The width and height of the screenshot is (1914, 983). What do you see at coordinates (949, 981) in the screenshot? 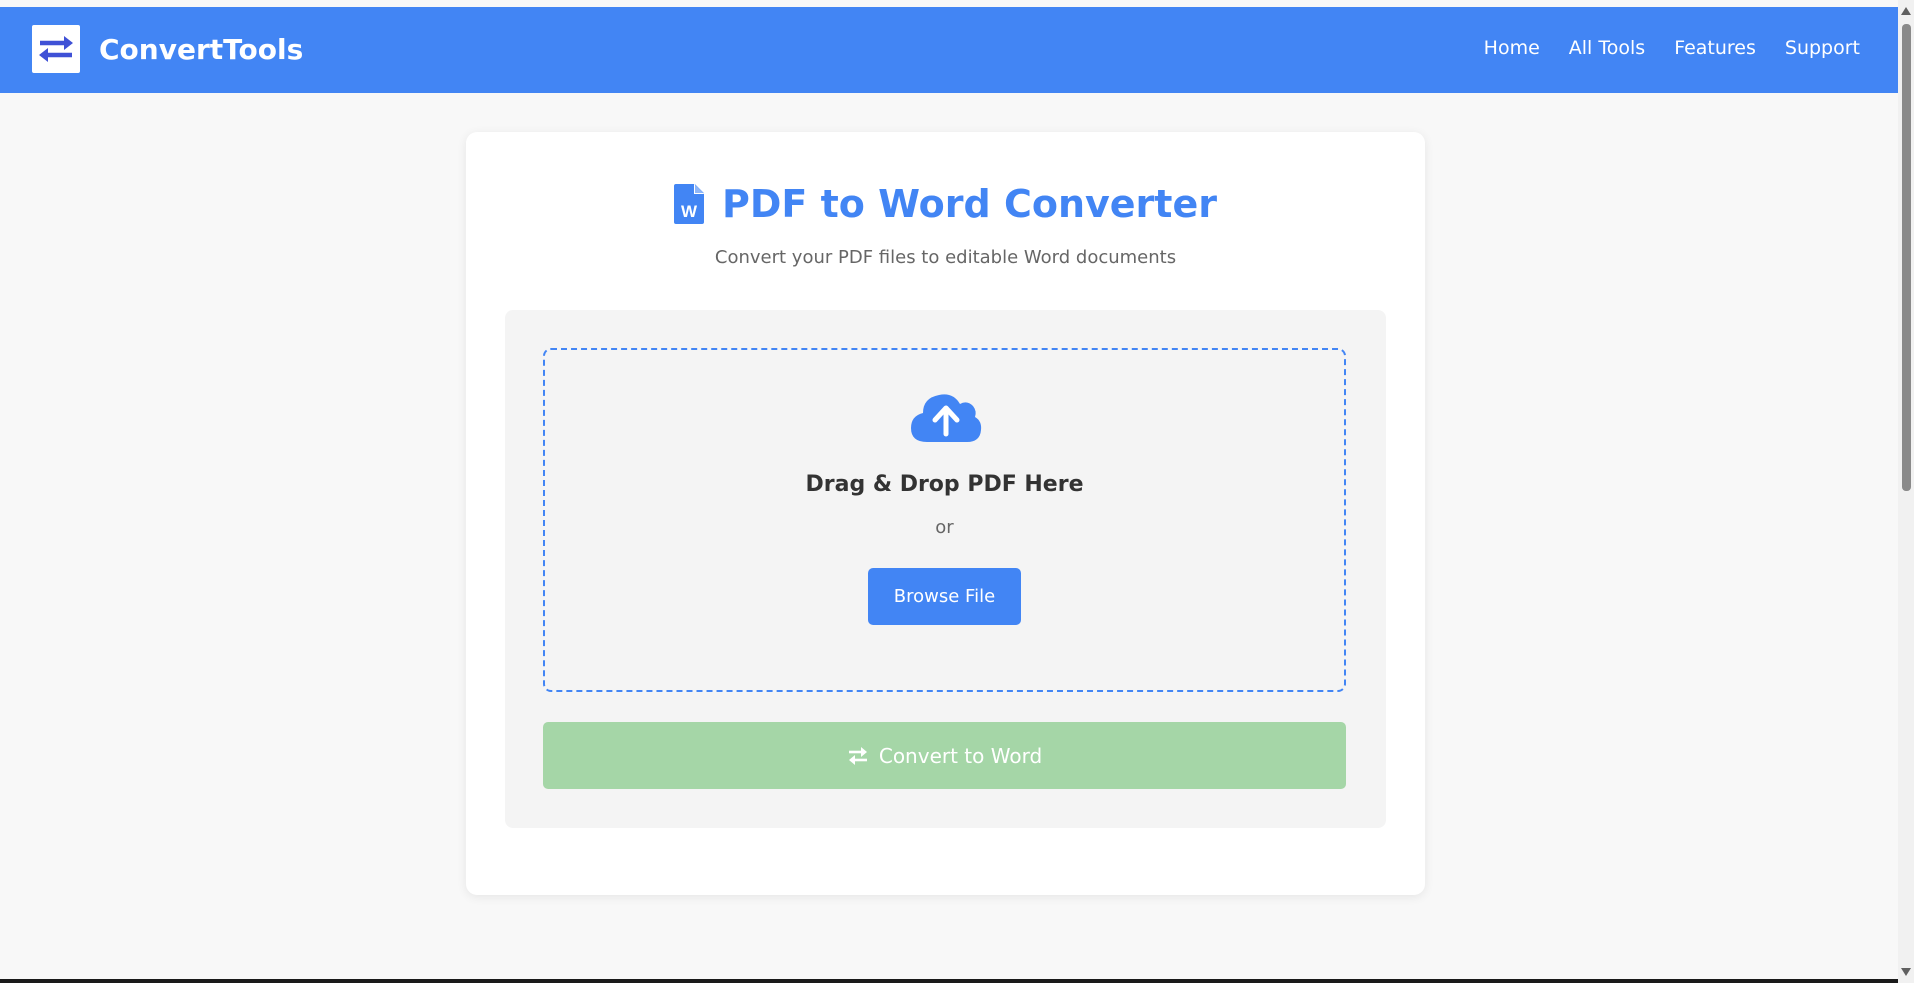
I see `bottom-edge` at bounding box center [949, 981].